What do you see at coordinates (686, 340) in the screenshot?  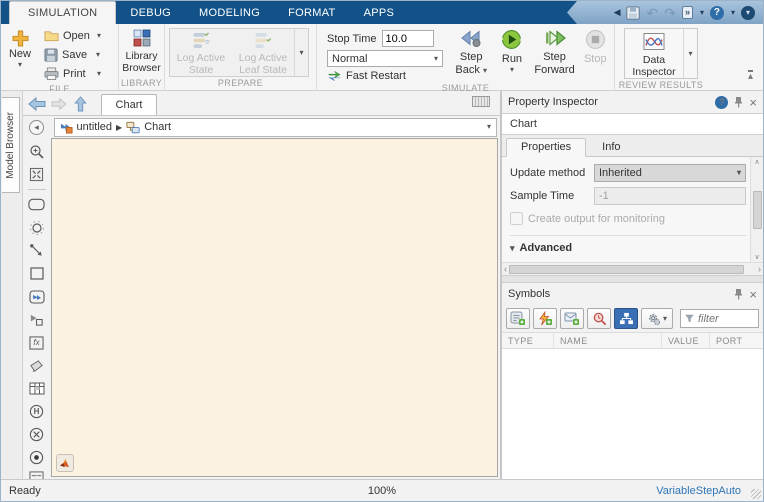 I see `column-value: VALUE` at bounding box center [686, 340].